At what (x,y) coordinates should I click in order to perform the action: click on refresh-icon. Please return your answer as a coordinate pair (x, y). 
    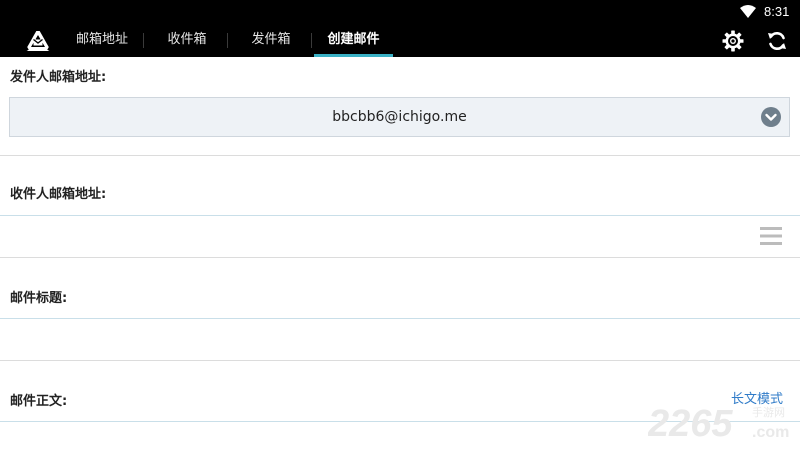
    Looking at the image, I should click on (777, 41).